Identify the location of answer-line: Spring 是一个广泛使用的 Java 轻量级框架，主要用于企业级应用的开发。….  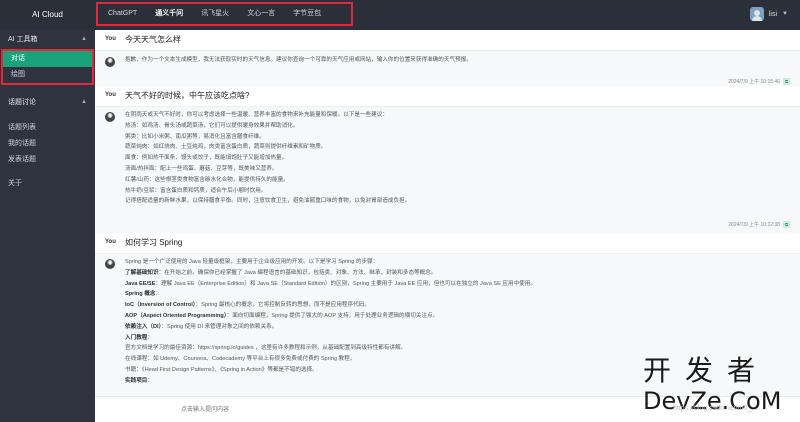
(252, 262).